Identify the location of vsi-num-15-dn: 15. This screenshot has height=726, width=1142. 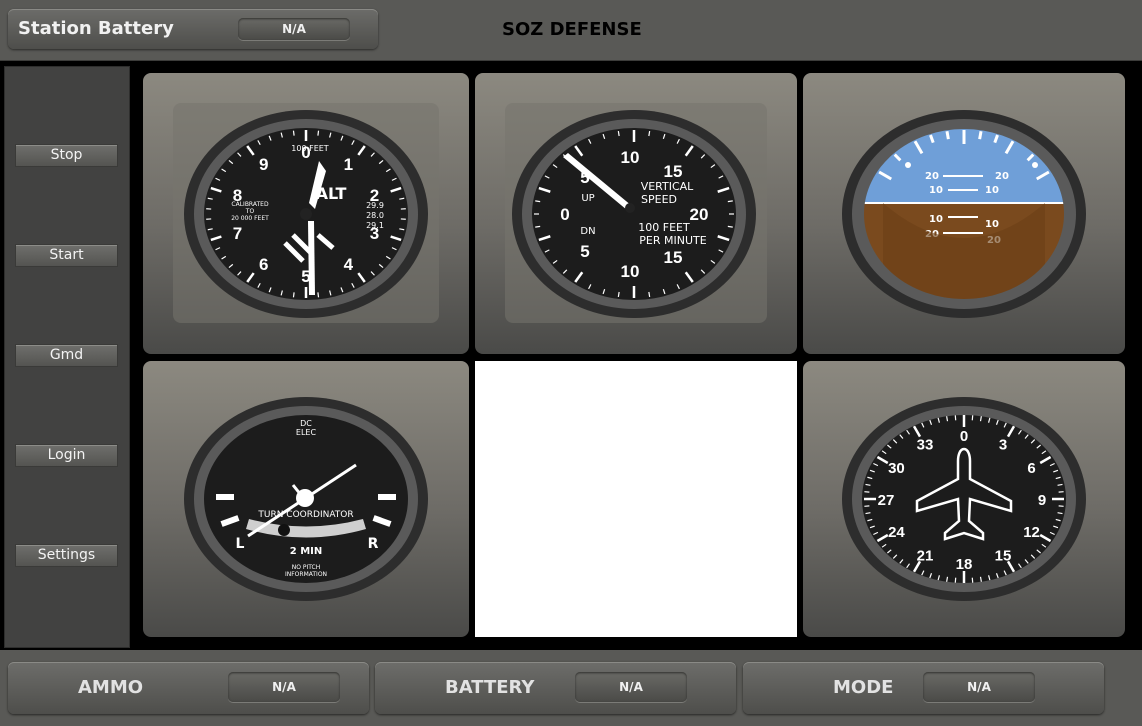
(673, 257).